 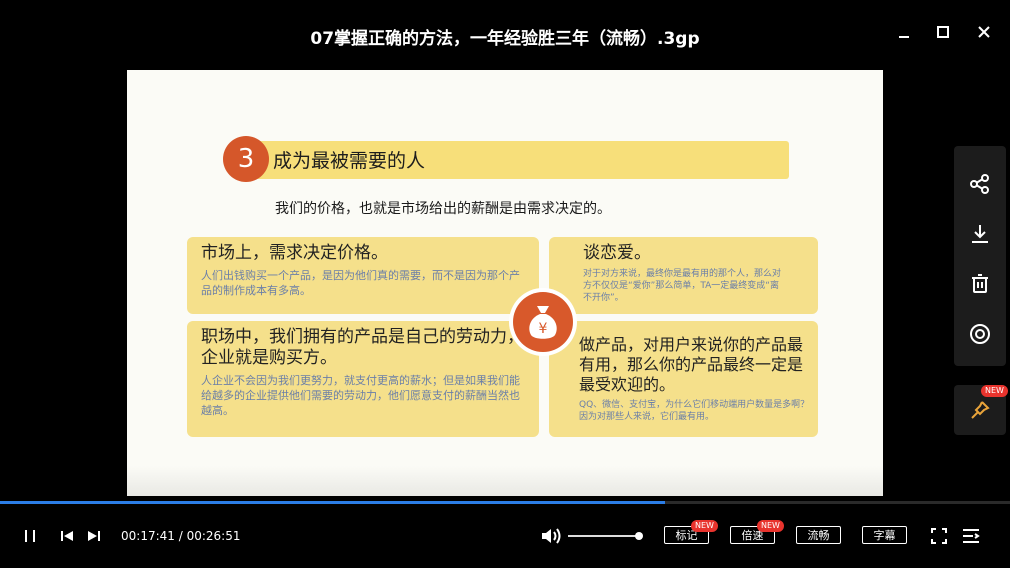 What do you see at coordinates (505, 481) in the screenshot?
I see `video-bottom-fade` at bounding box center [505, 481].